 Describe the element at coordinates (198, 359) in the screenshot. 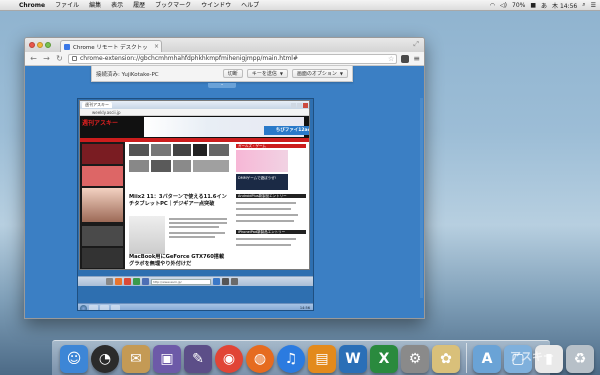

I see `grapher-icon: ✎` at that location.